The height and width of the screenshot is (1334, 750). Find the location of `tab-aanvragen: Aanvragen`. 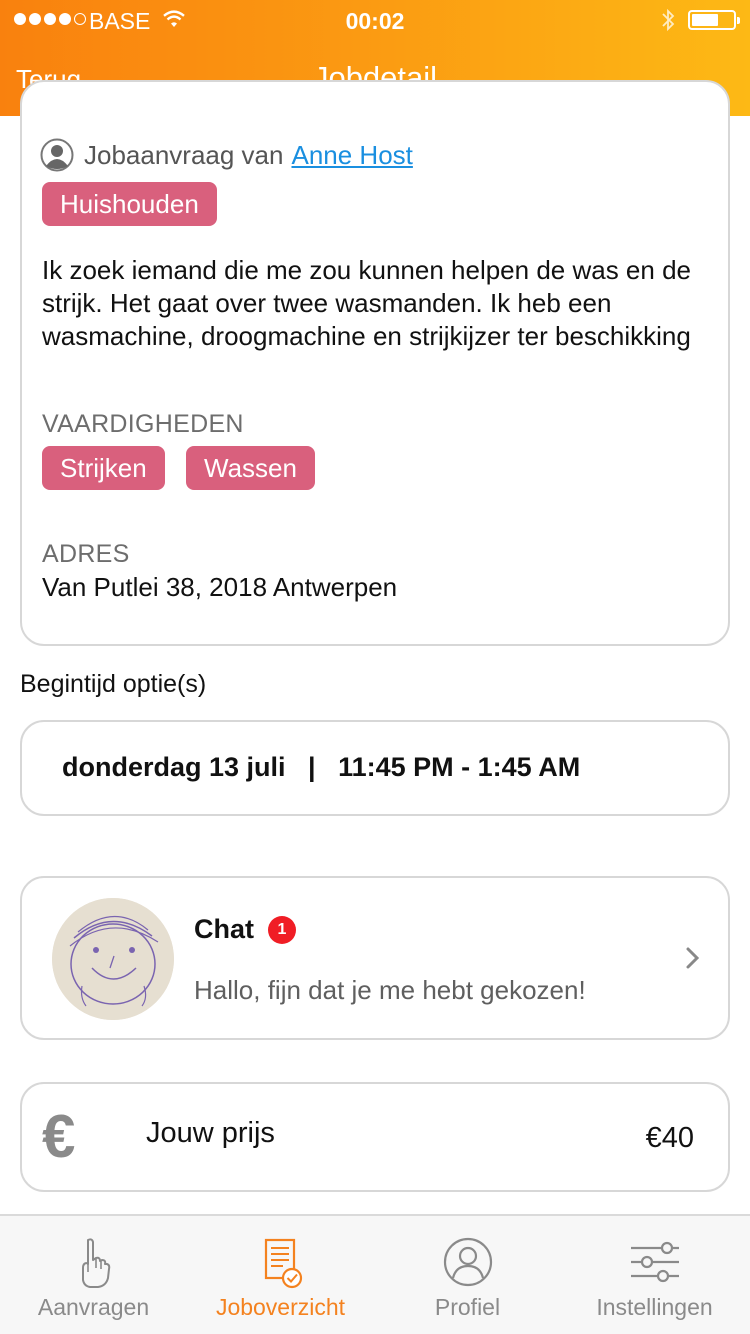

tab-aanvragen: Aanvragen is located at coordinates (93, 1275).